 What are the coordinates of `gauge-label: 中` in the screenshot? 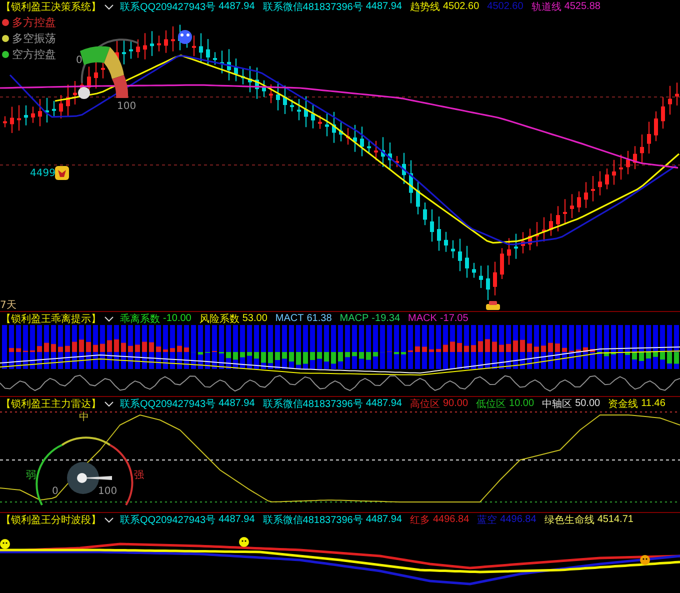 It's located at (84, 417).